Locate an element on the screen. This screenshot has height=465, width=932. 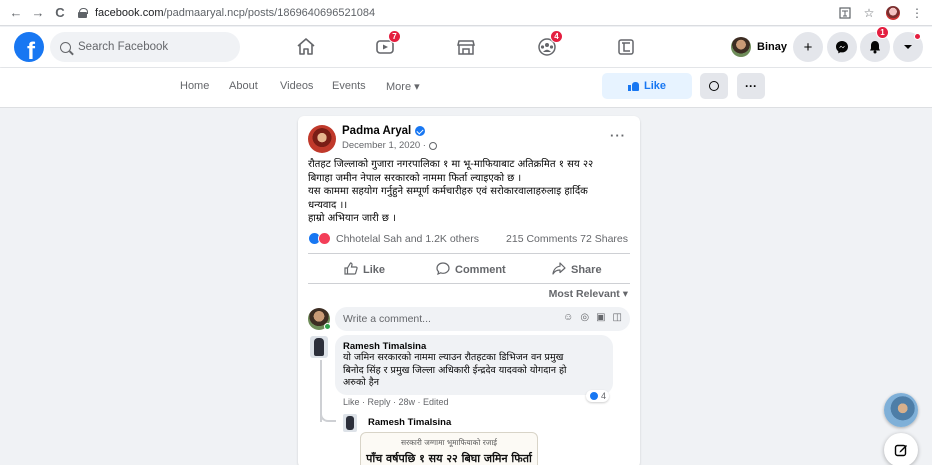
reload-icon: C is located at coordinates (60, 13).